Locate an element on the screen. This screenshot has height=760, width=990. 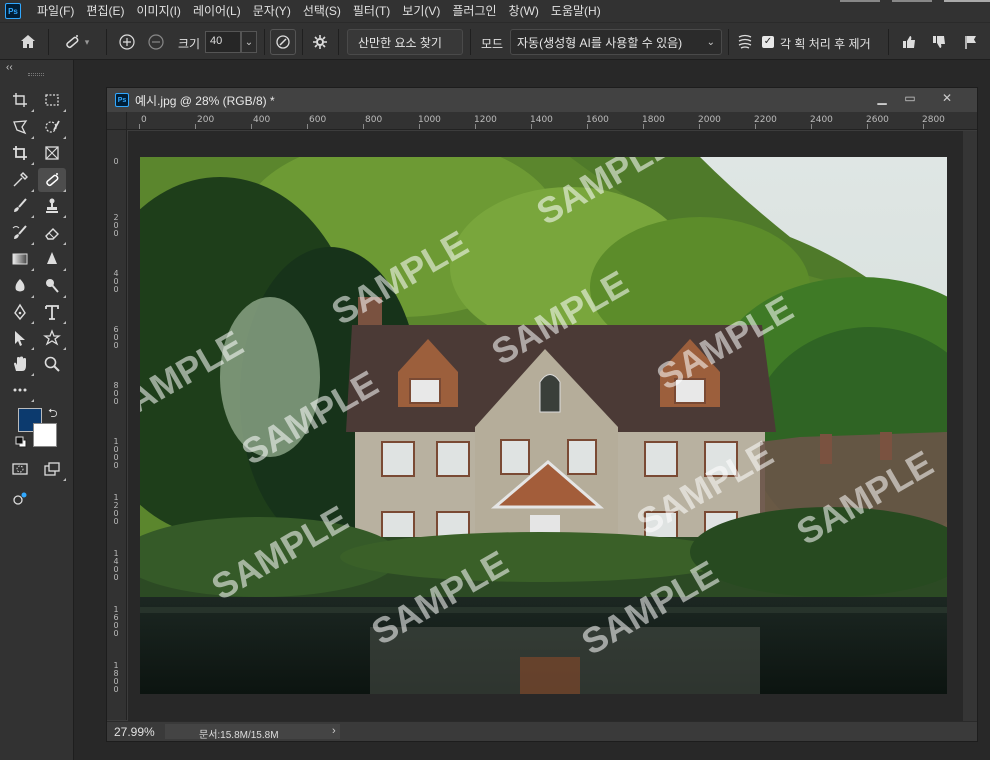
pen-tool-icon is located at coordinates (52, 286).